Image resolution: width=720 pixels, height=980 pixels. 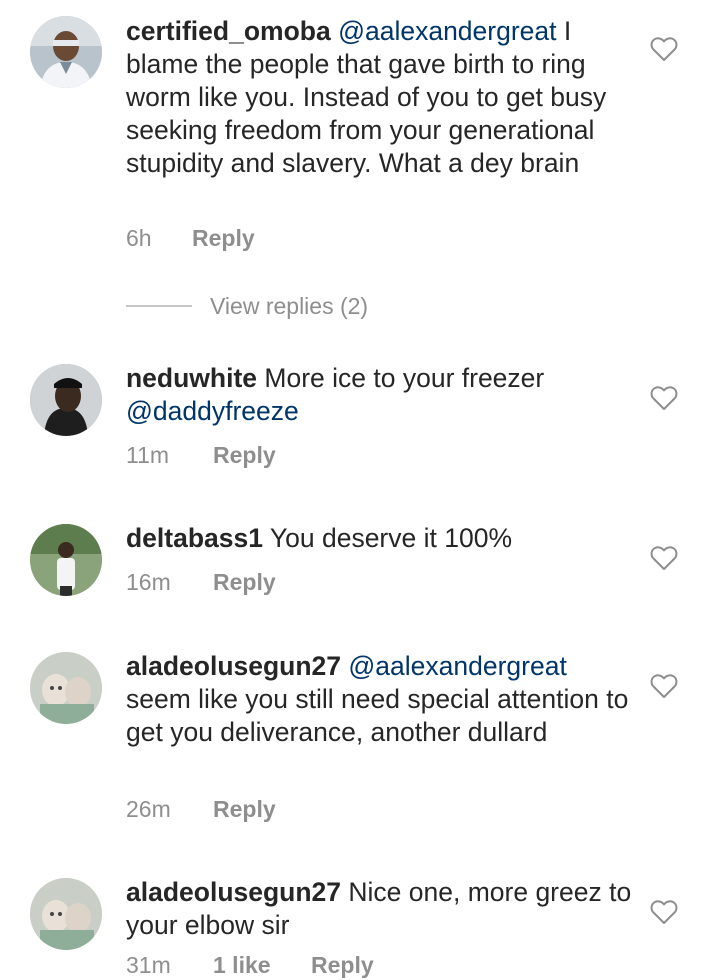 I want to click on comment-meta: 16m Reply, so click(x=201, y=582).